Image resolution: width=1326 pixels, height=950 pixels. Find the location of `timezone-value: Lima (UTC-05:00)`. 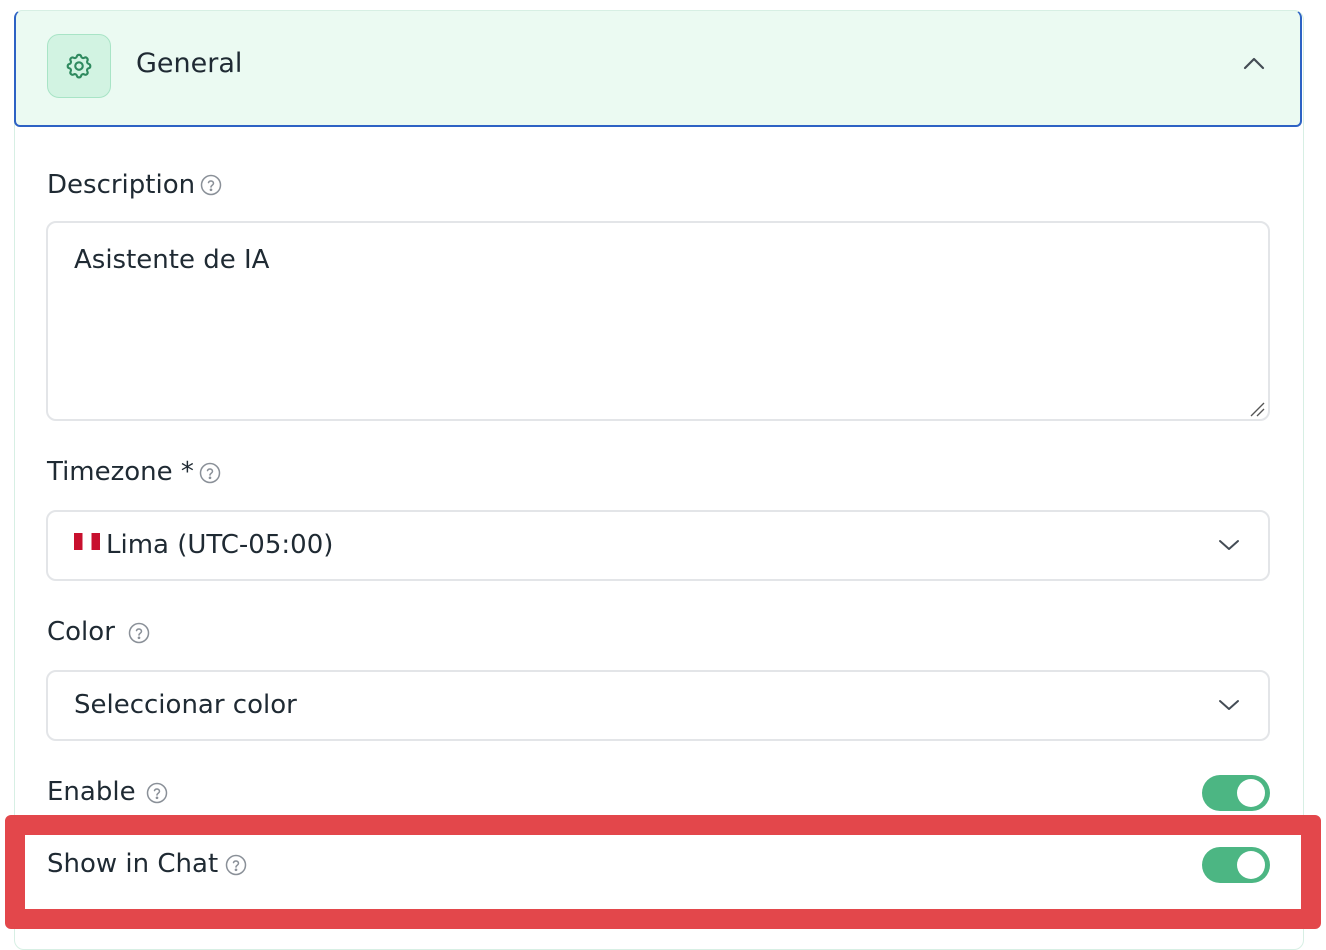

timezone-value: Lima (UTC-05:00) is located at coordinates (220, 545).